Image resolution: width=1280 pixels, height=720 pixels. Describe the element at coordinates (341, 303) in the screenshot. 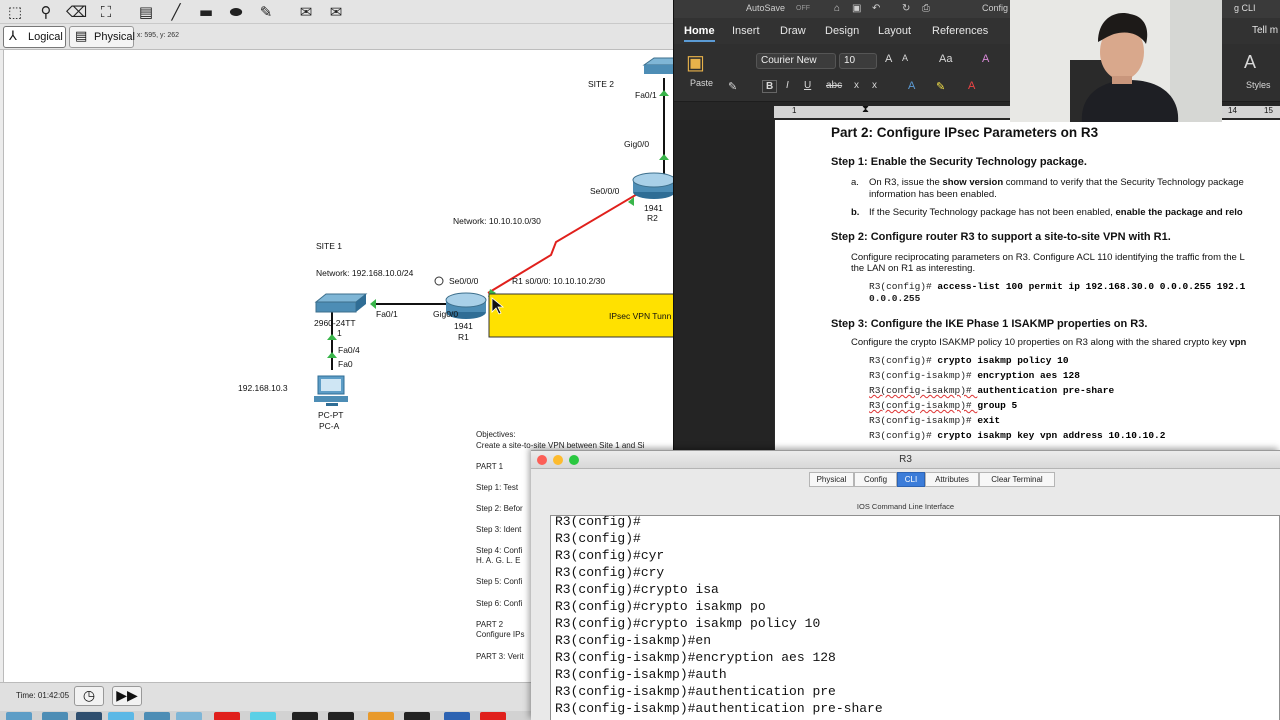

I see `switch-2960-icon` at that location.